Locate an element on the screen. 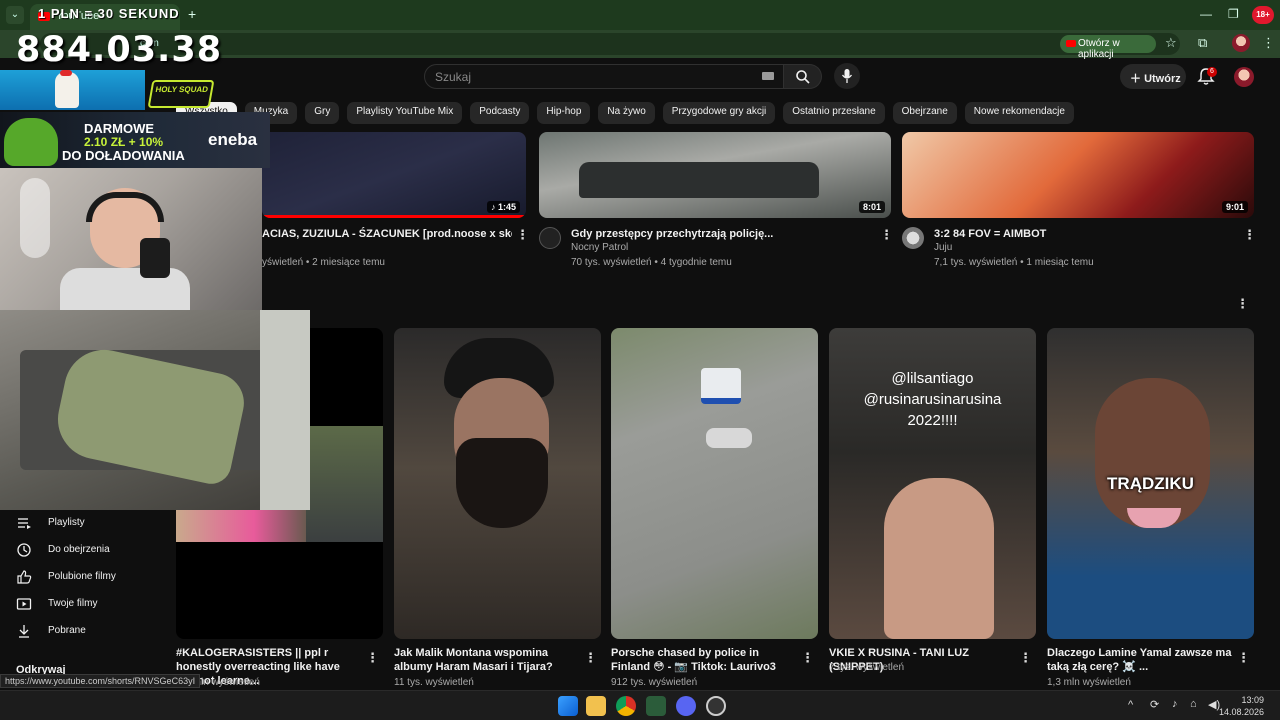 The height and width of the screenshot is (720, 1280). short-views-5: 1,3 mln wyświetleń is located at coordinates (1089, 682).